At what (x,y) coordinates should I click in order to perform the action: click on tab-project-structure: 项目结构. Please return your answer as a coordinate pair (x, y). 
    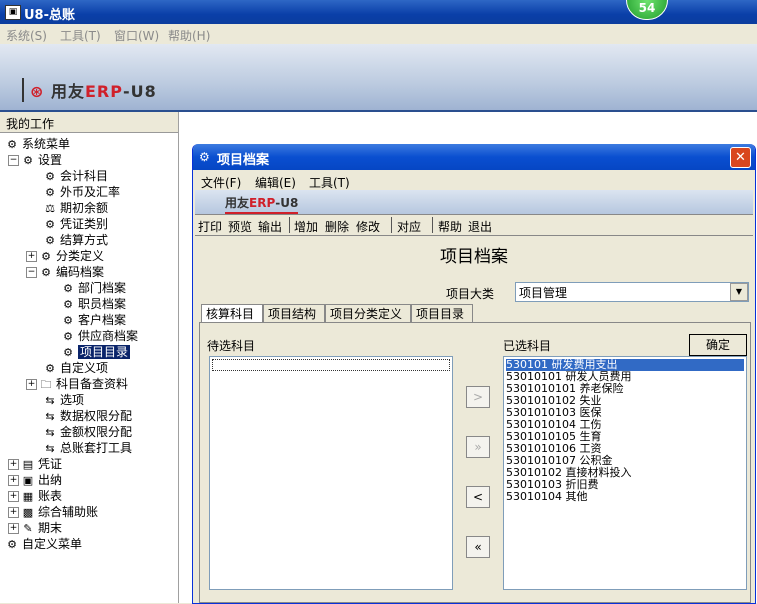
    Looking at the image, I should click on (294, 313).